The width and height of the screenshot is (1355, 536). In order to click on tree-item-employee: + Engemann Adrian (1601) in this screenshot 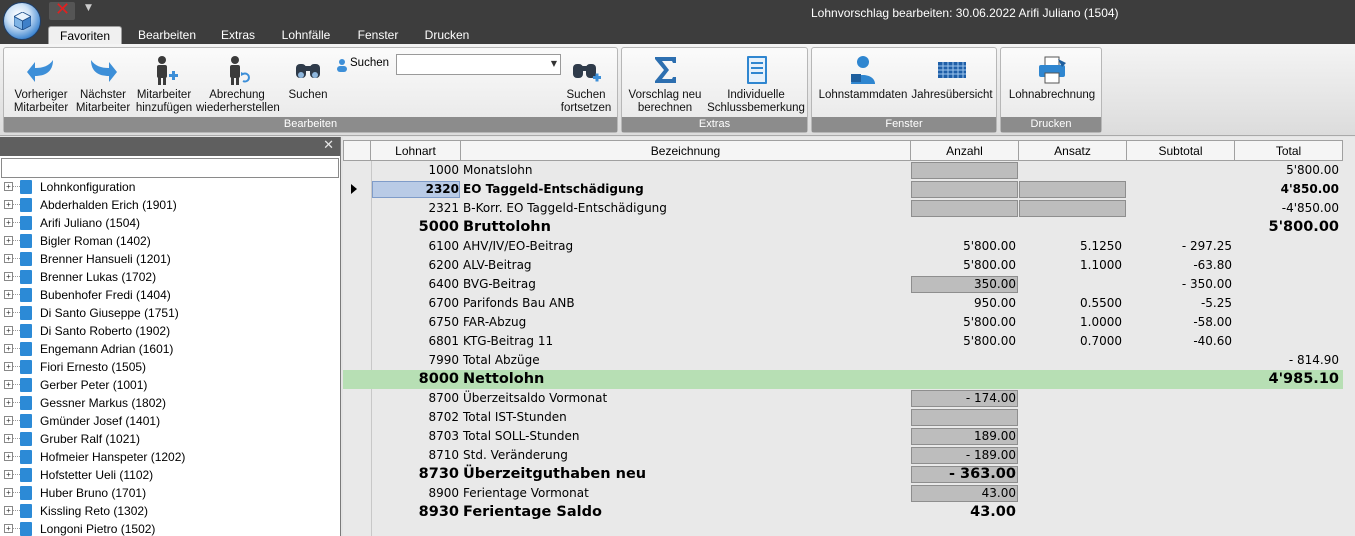, I will do `click(169, 349)`.